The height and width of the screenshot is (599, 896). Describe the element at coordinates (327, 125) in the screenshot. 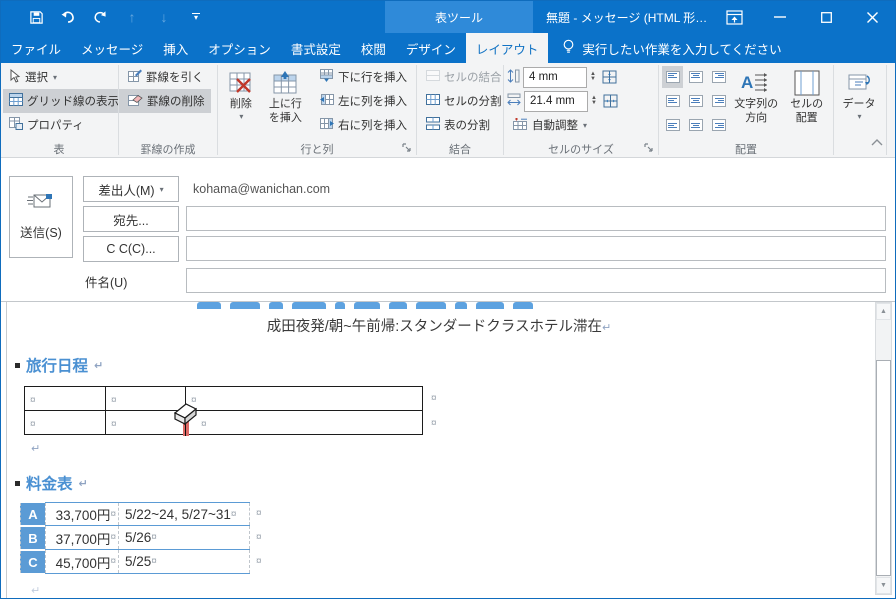

I see `insert-right-icon` at that location.